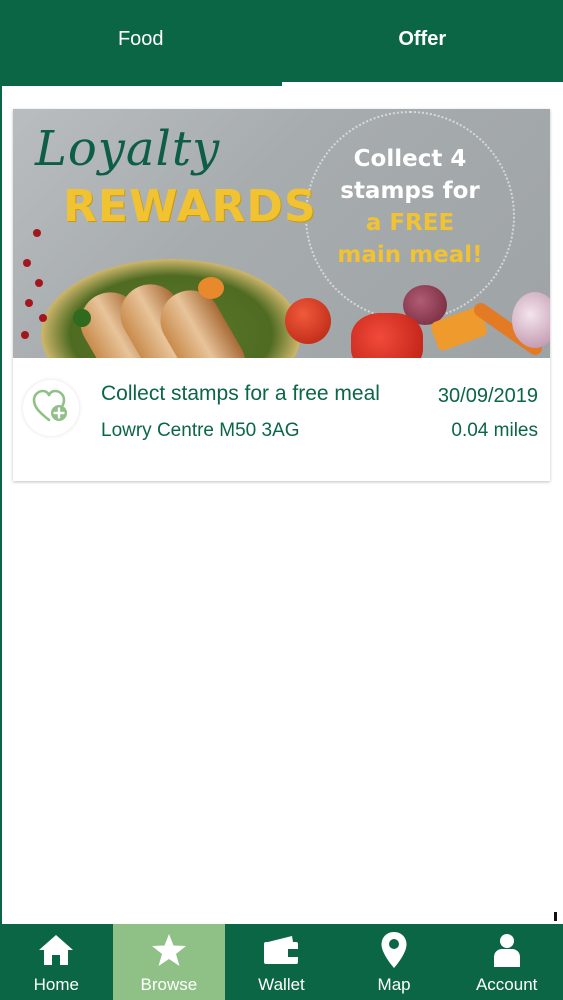 The width and height of the screenshot is (563, 1000). Describe the element at coordinates (56, 984) in the screenshot. I see `nav-home-label: Home` at that location.